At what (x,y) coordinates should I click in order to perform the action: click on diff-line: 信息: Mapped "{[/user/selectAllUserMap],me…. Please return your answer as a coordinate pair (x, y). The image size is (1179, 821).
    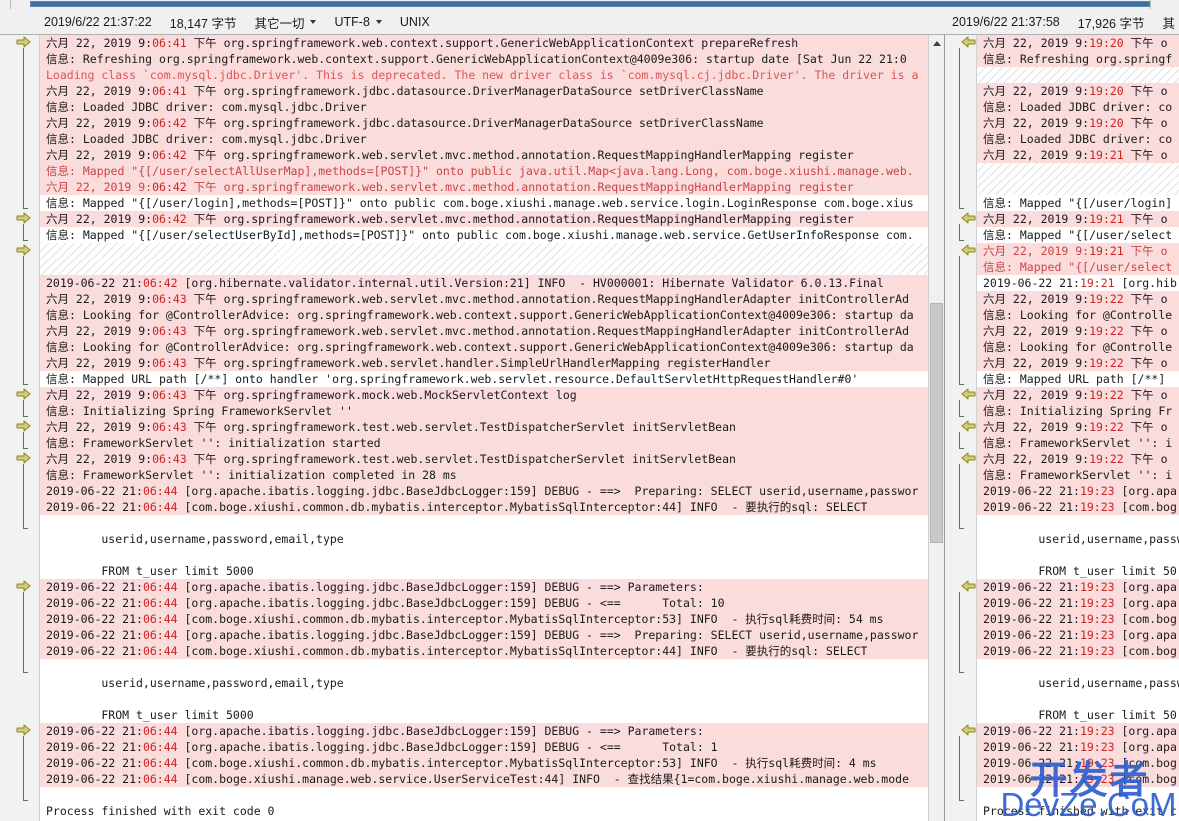
    Looking at the image, I should click on (484, 171).